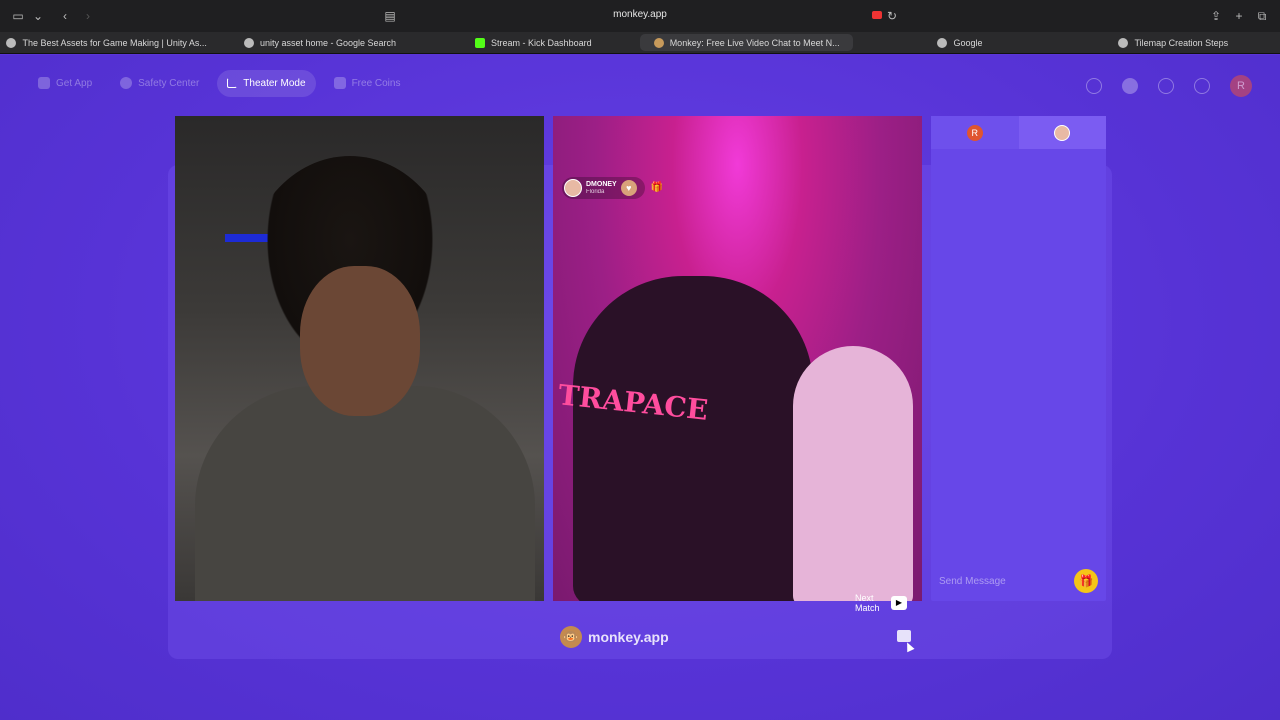 The width and height of the screenshot is (1280, 720). Describe the element at coordinates (126, 83) in the screenshot. I see `shield-icon` at that location.